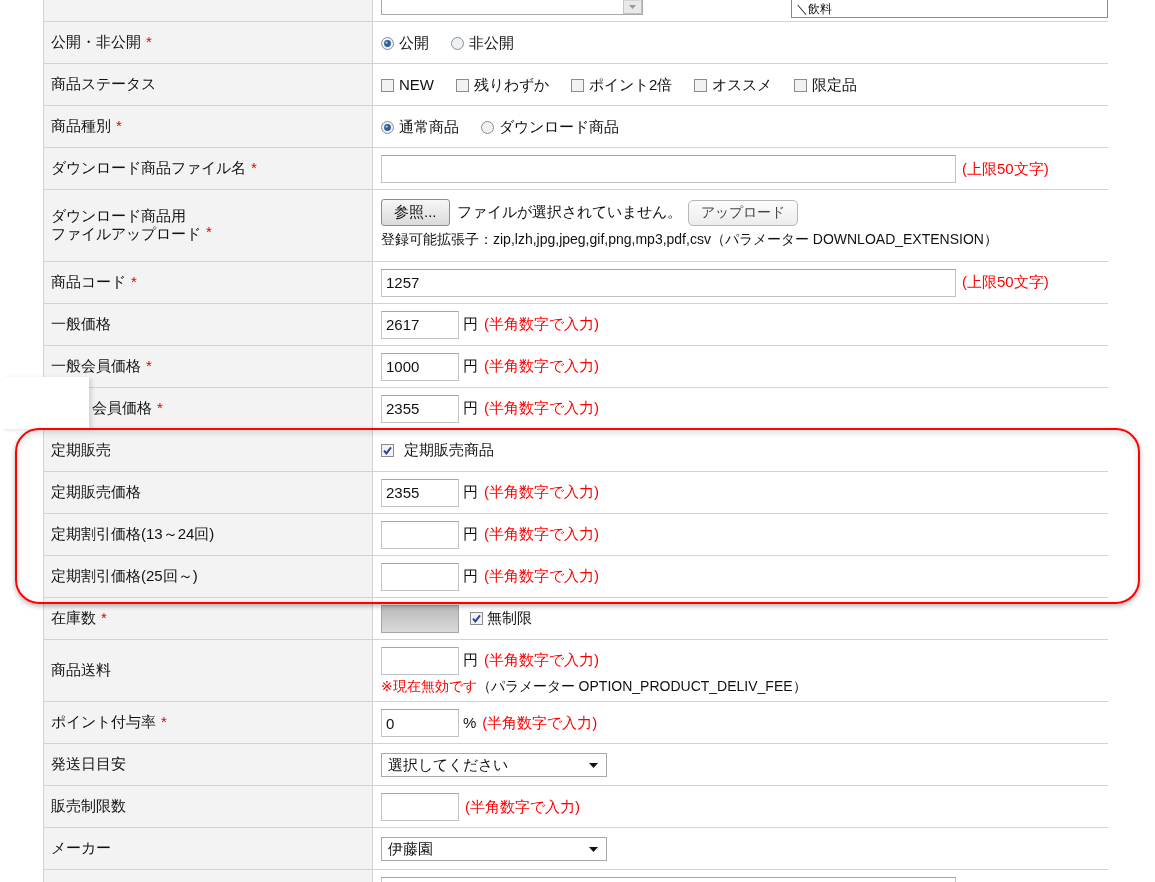 Image resolution: width=1155 pixels, height=882 pixels. What do you see at coordinates (81, 450) in the screenshot?
I see `field-label: 定期販売` at bounding box center [81, 450].